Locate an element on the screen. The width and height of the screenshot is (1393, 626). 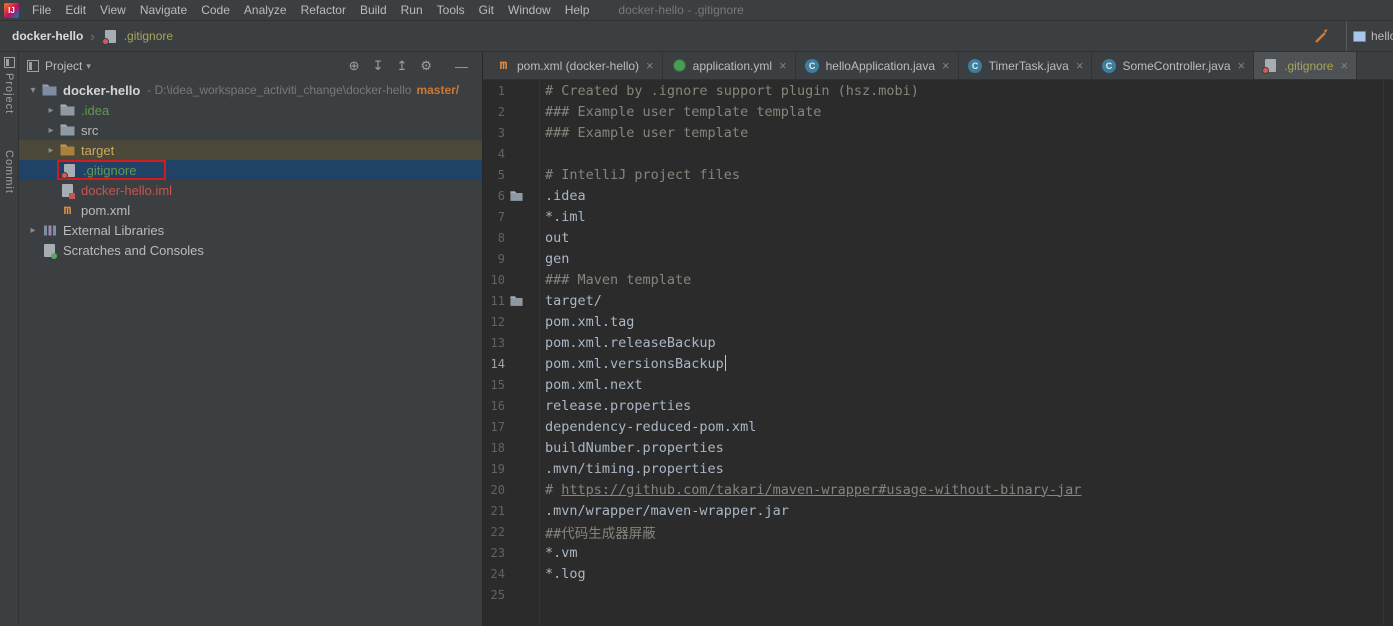
collapse-all-icon: ↥ is located at coordinates (401, 66).